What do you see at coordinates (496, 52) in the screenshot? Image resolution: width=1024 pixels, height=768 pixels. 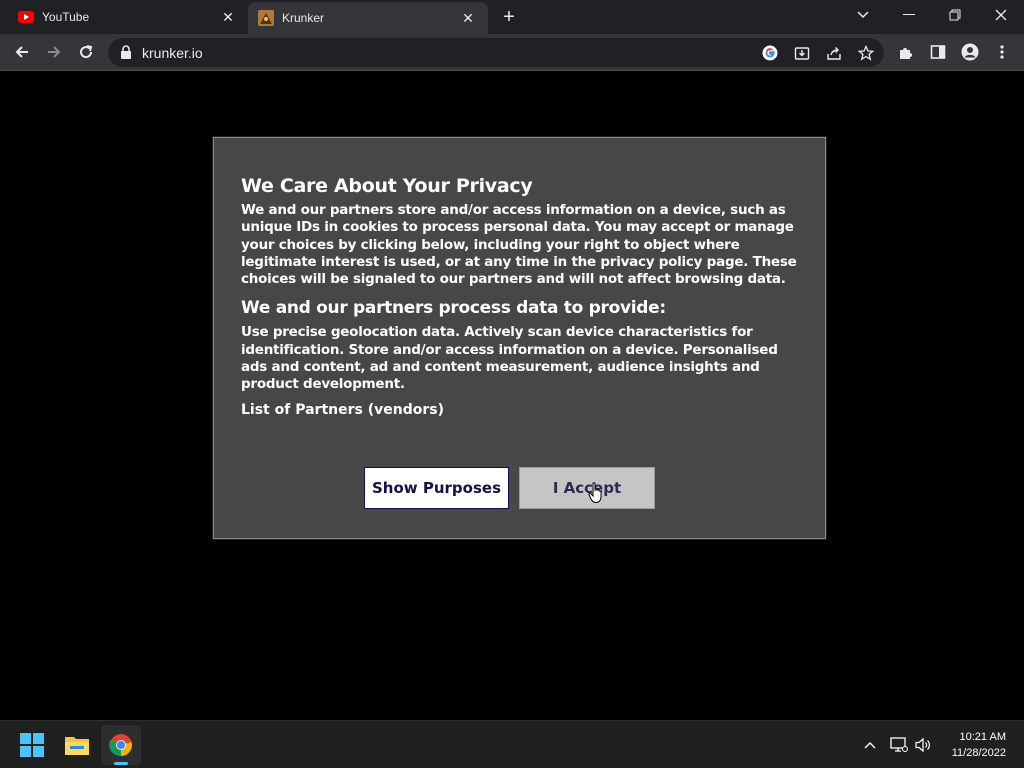 I see `address-bar: krunker.io` at bounding box center [496, 52].